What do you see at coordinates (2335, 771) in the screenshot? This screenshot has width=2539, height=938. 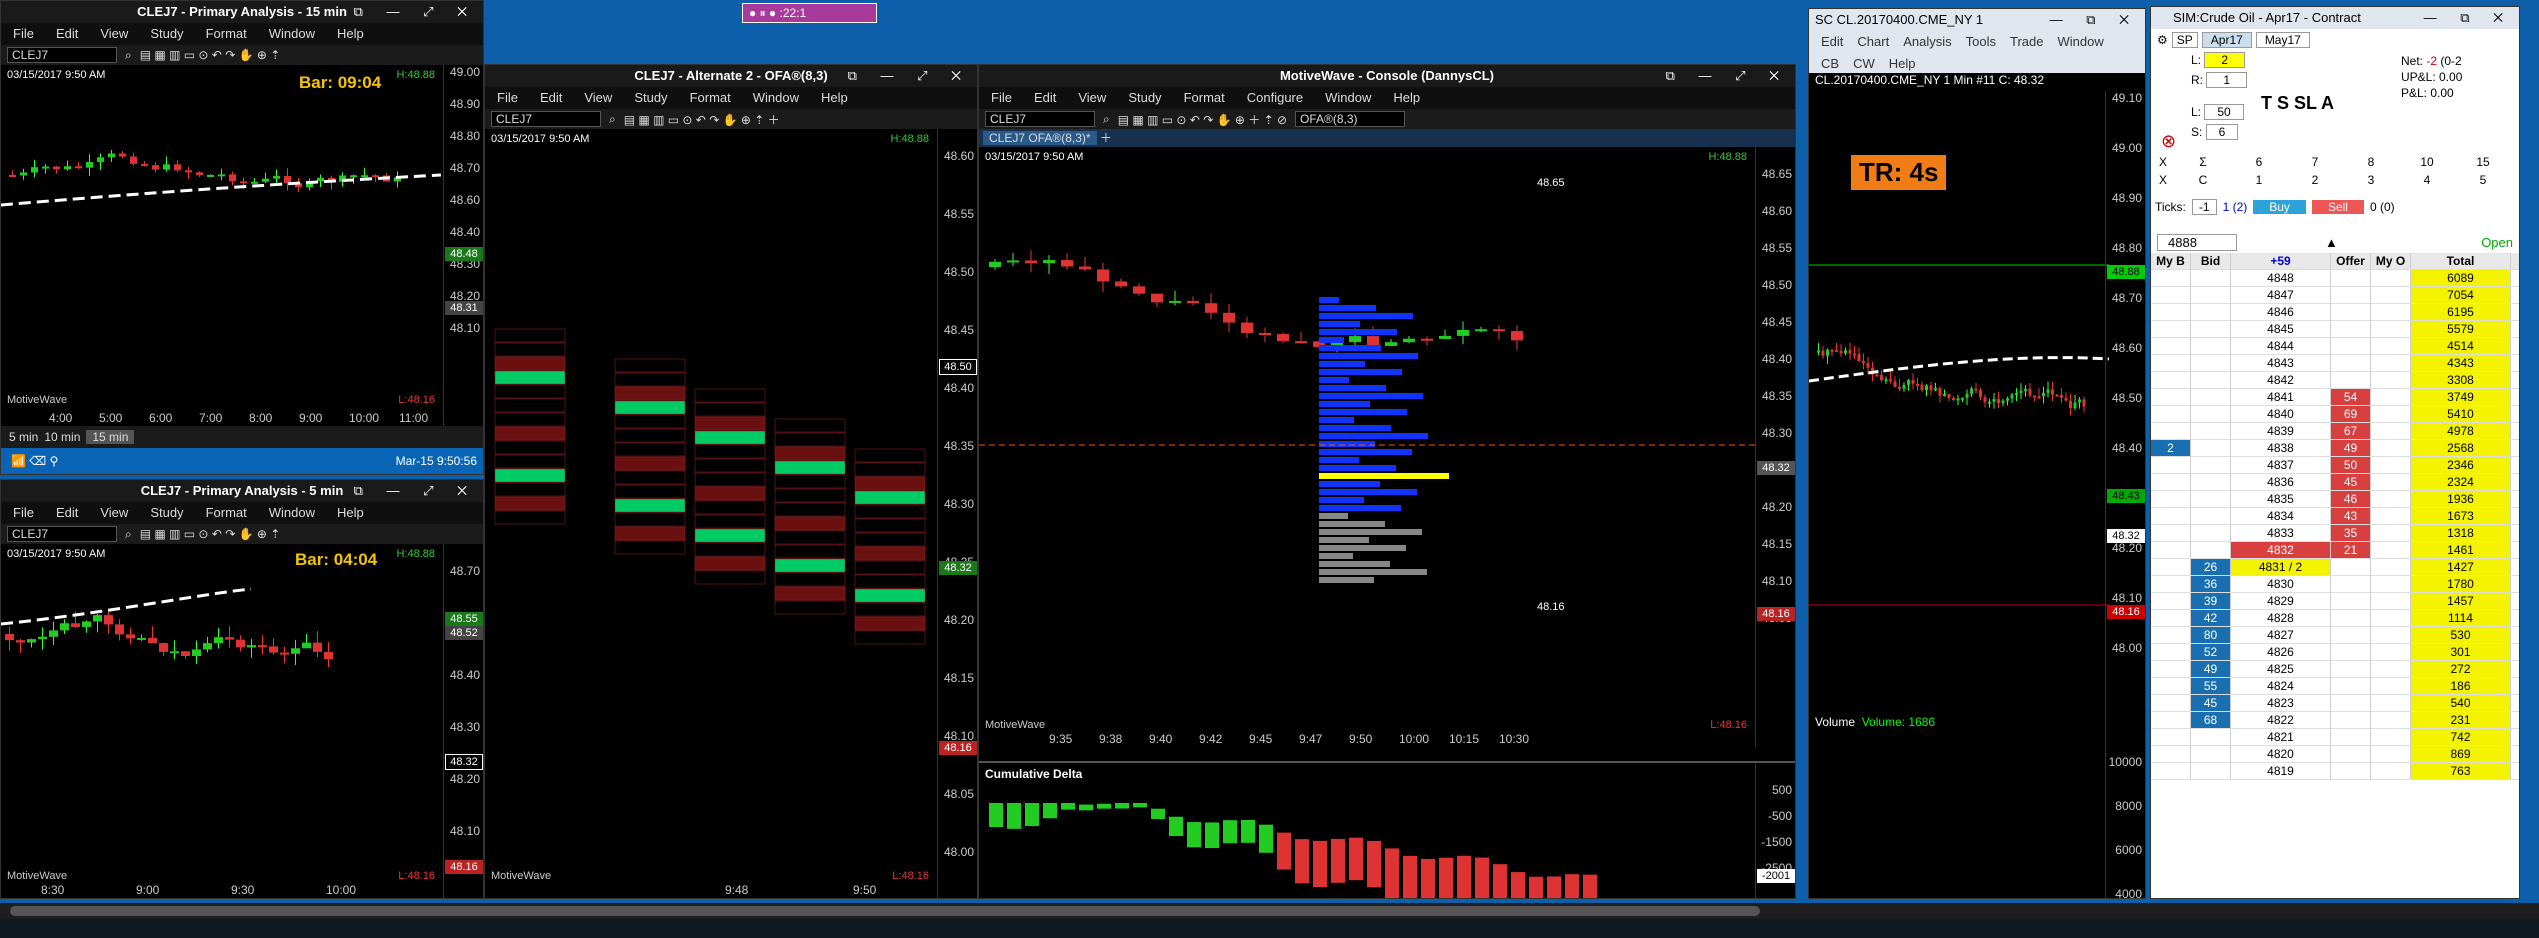 I see `dom-row: 4819 763` at bounding box center [2335, 771].